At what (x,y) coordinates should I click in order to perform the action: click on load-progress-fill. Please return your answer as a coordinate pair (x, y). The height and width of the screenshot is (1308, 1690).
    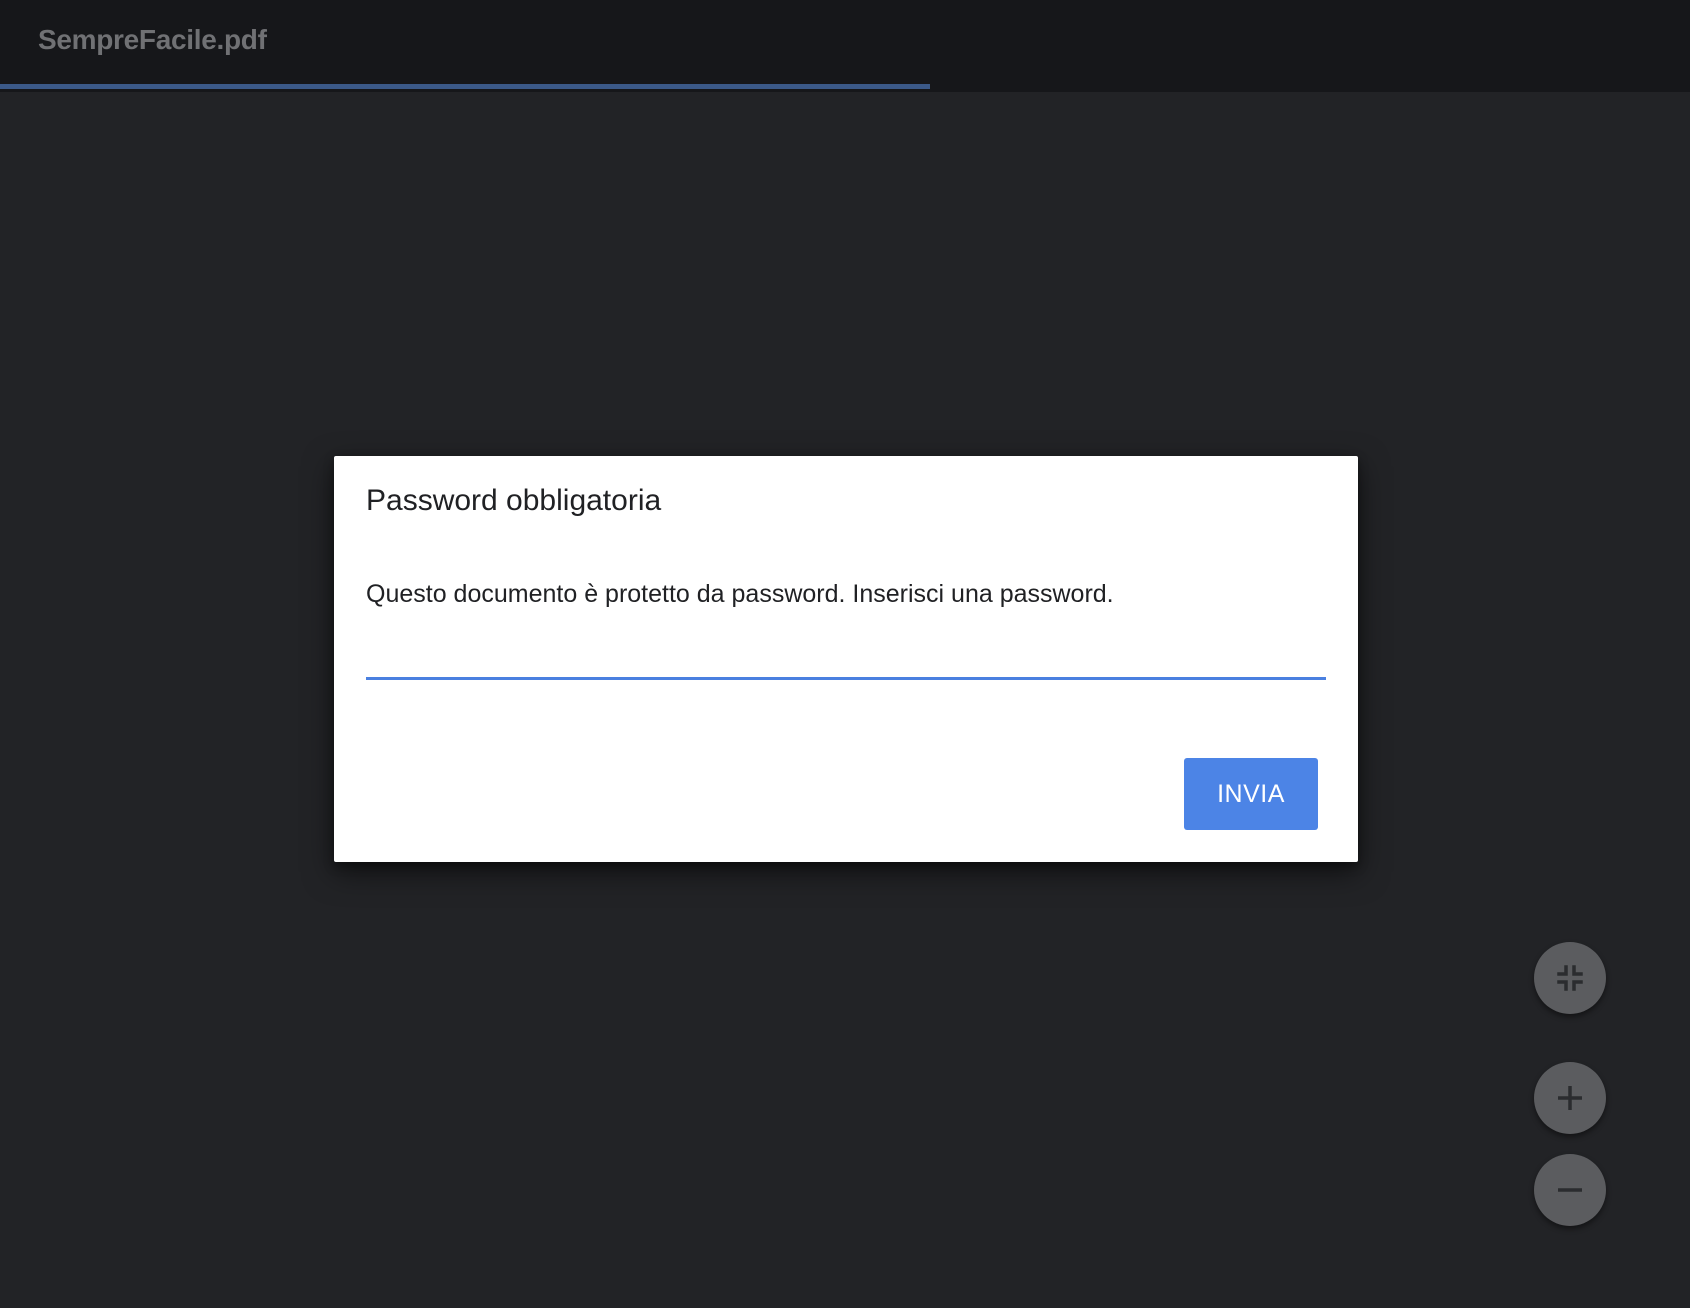
    Looking at the image, I should click on (465, 86).